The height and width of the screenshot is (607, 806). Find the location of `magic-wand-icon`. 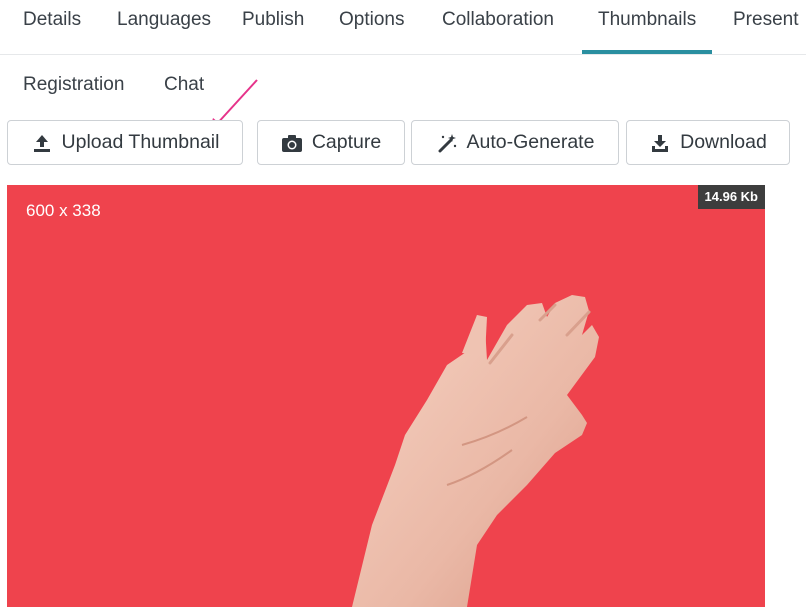

magic-wand-icon is located at coordinates (447, 143).